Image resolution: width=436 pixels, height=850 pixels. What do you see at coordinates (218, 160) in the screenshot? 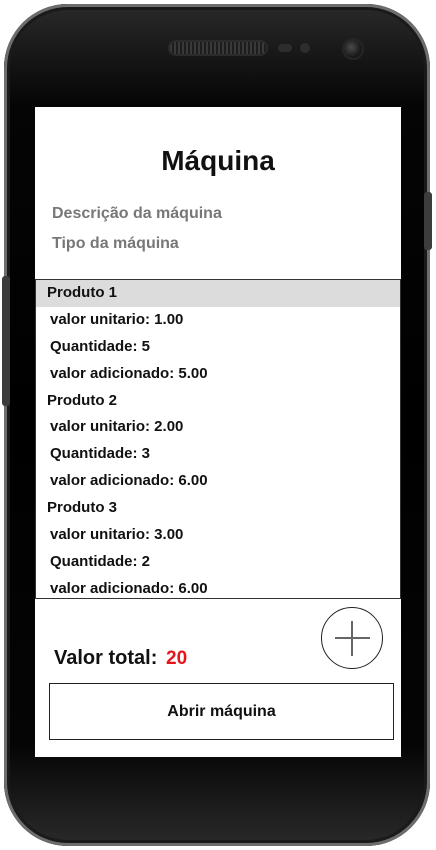
I see `page-title: Máquina` at bounding box center [218, 160].